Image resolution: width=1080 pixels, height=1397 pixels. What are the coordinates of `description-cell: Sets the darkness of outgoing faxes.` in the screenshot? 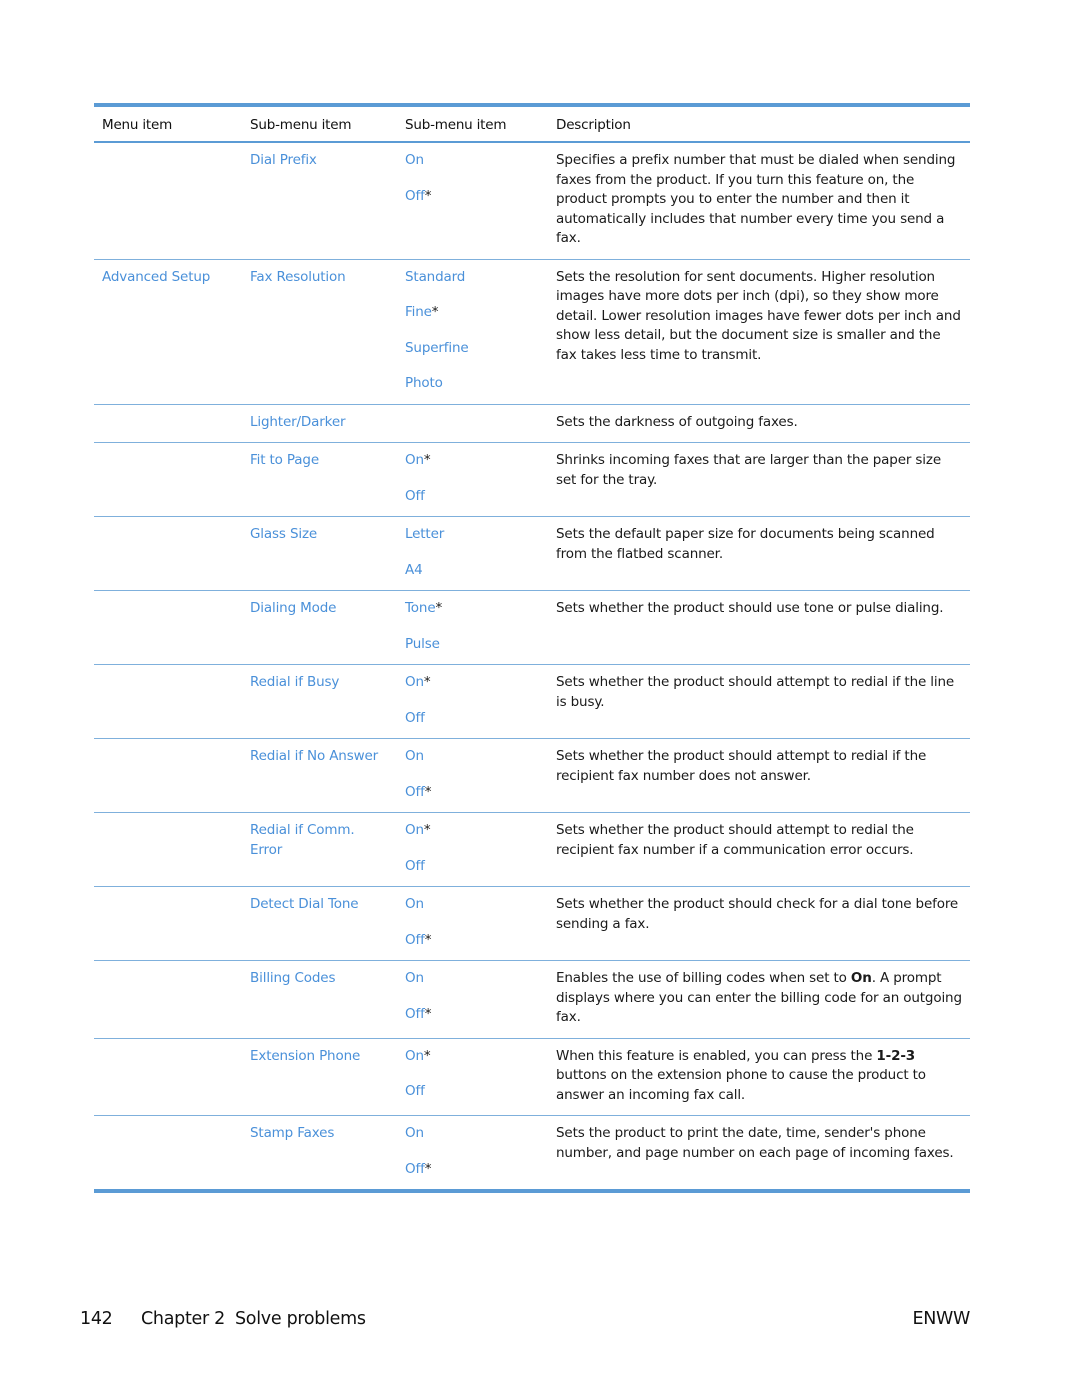 It's located at (759, 423).